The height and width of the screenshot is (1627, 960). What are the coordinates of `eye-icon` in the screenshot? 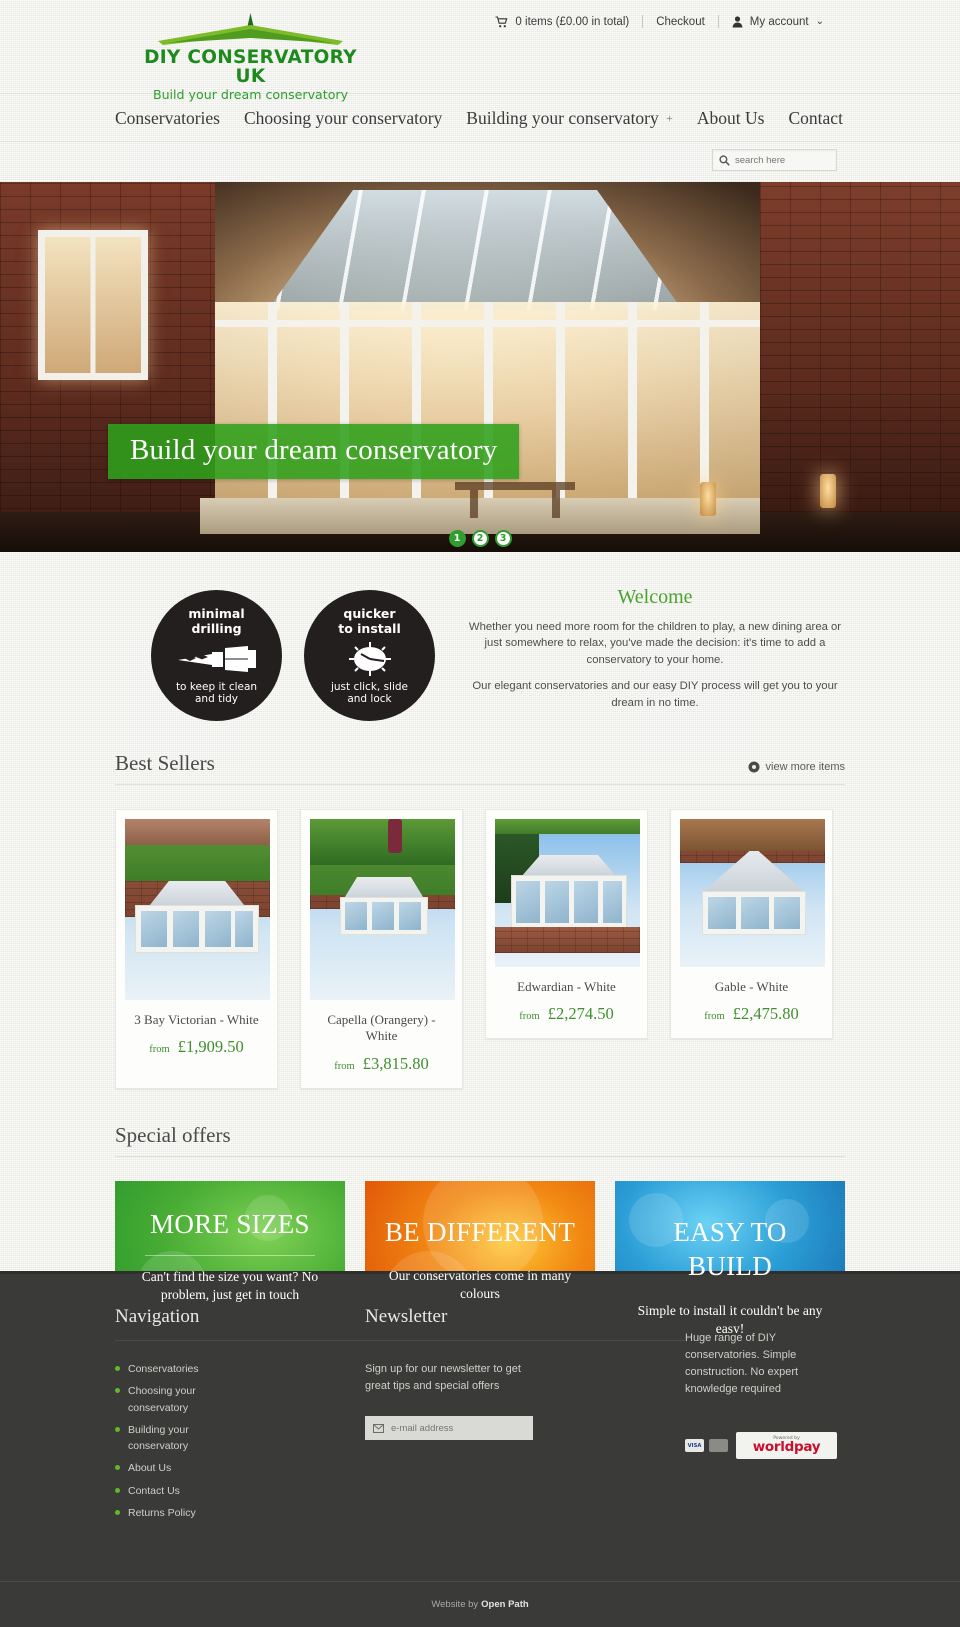 It's located at (754, 767).